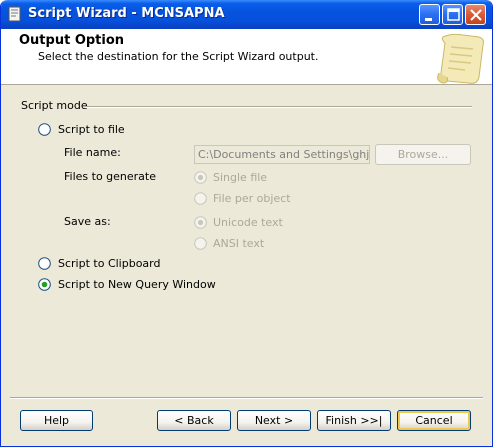  Describe the element at coordinates (54, 105) in the screenshot. I see `script-mode-group-label: Script mode` at that location.